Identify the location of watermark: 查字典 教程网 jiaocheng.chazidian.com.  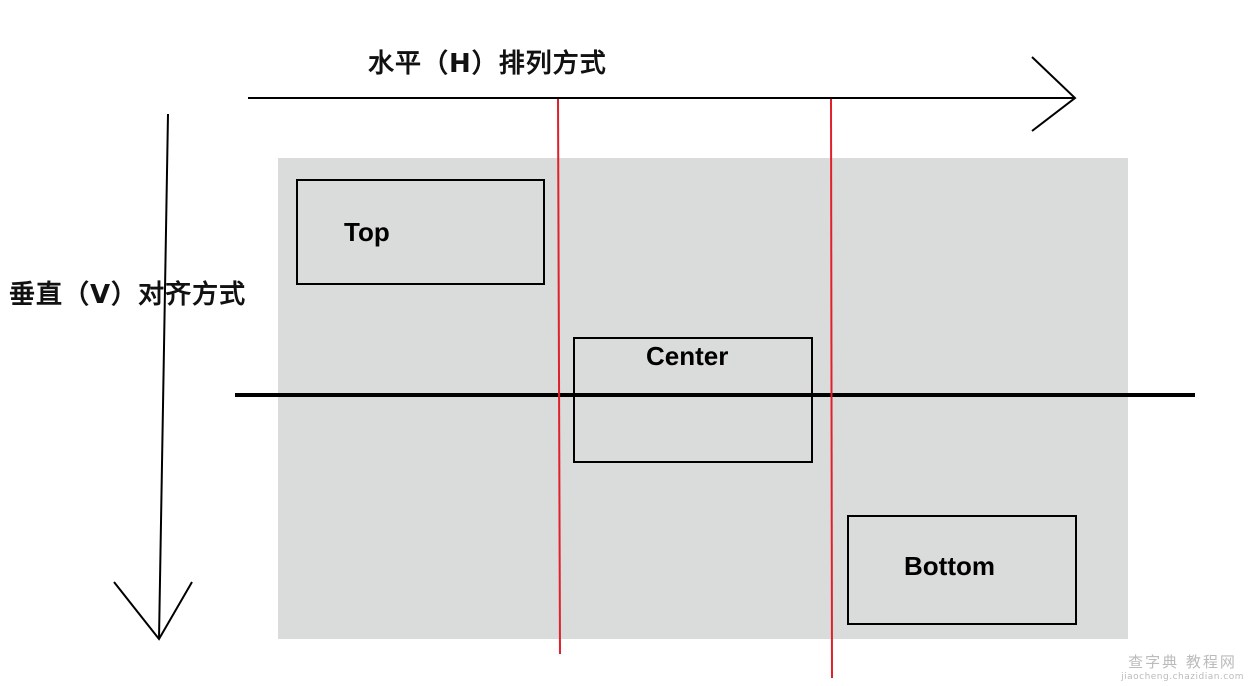
(1182, 666).